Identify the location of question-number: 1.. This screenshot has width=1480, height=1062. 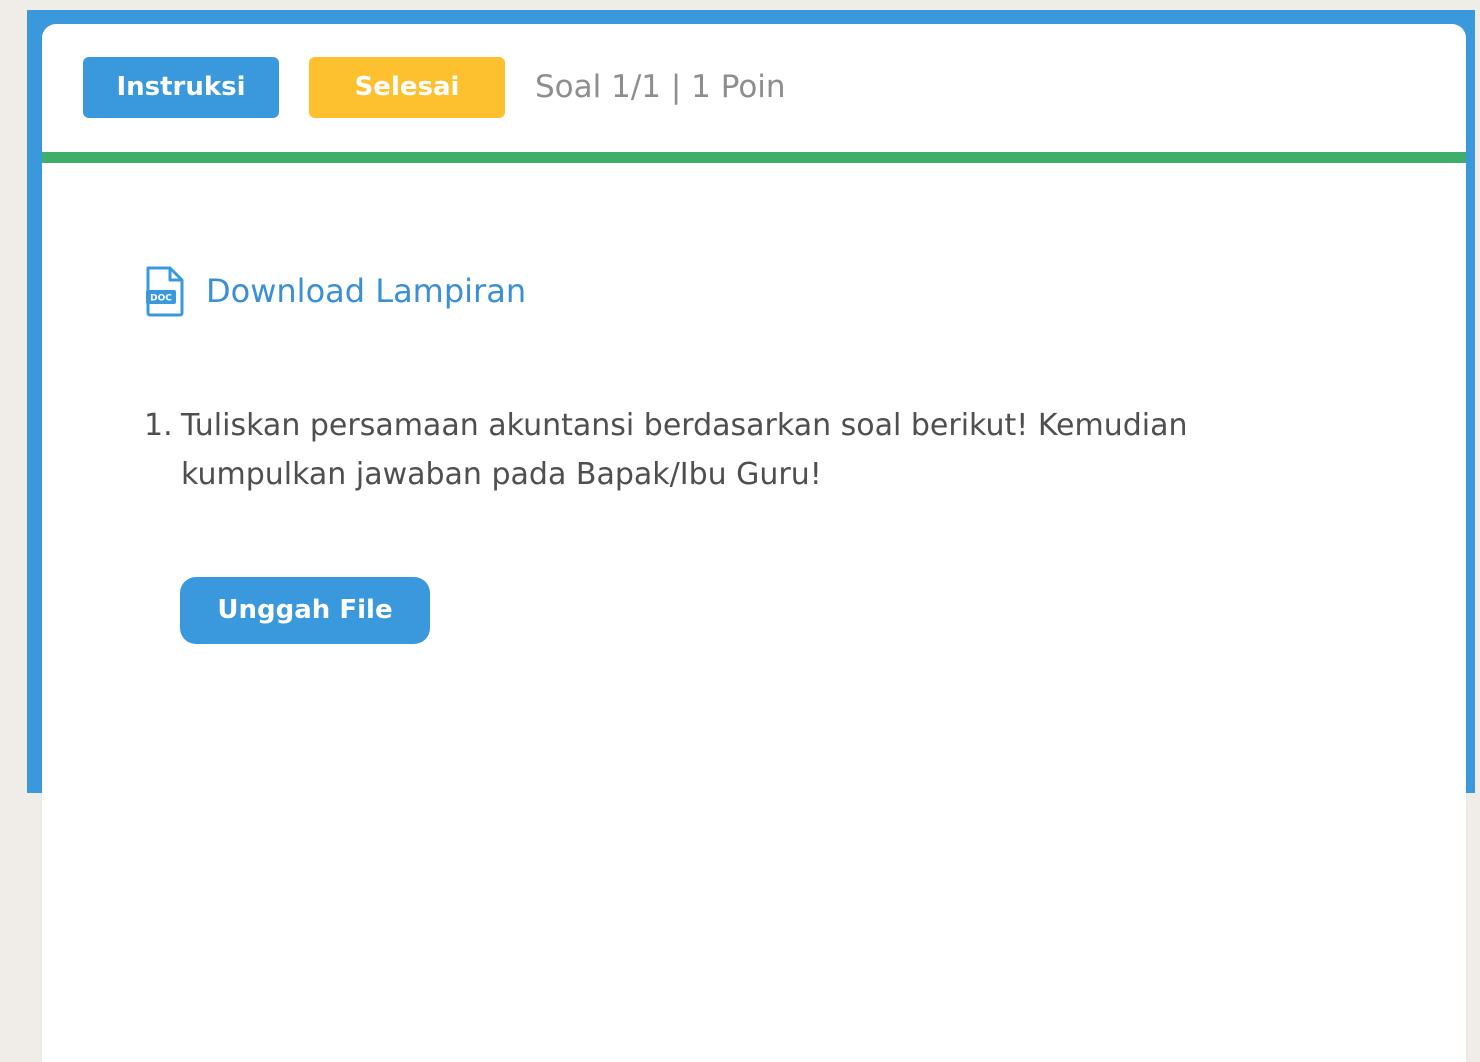
(158, 425).